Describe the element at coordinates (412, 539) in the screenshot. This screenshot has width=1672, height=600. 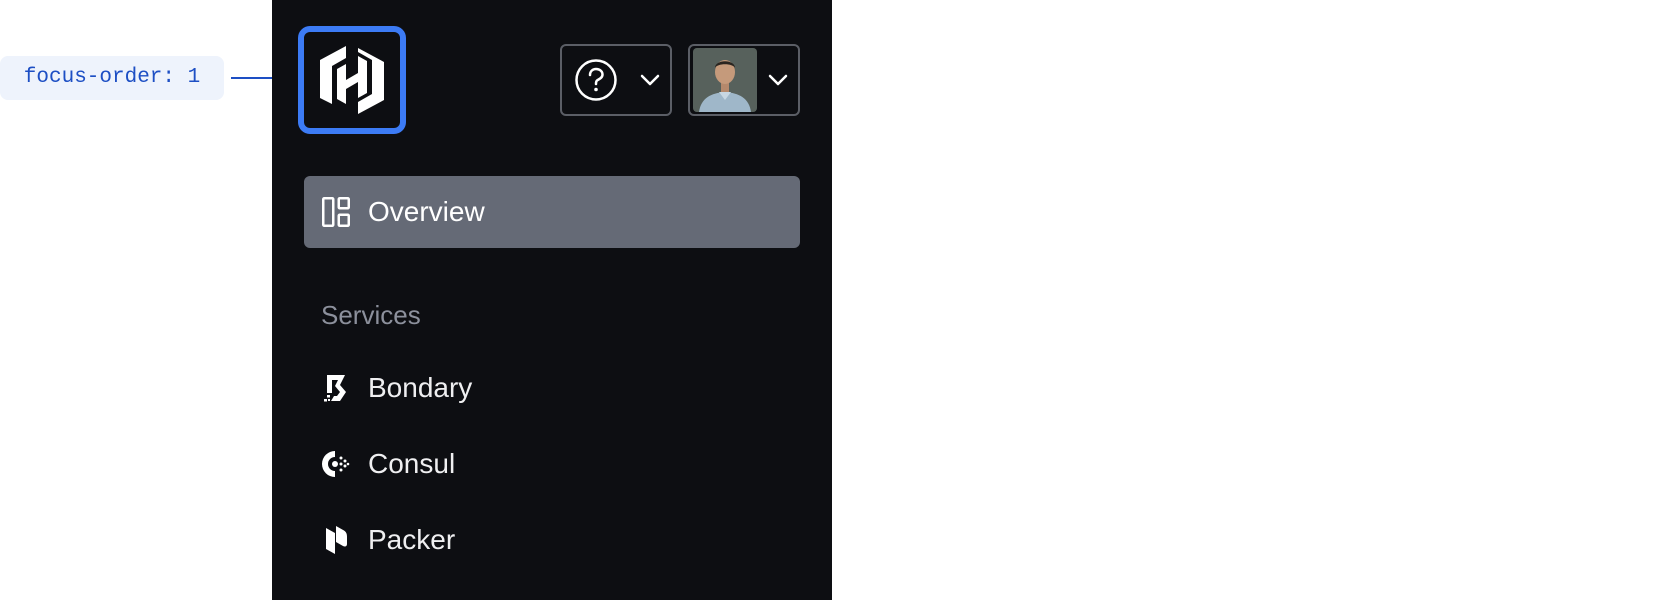
I see `nav-item-label: Packer` at that location.